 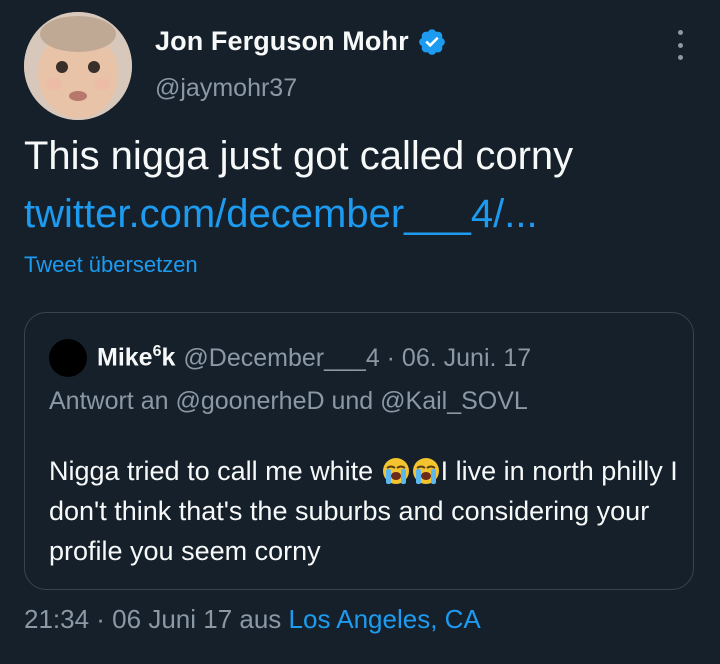 What do you see at coordinates (680, 45) in the screenshot?
I see `more-options-icon` at bounding box center [680, 45].